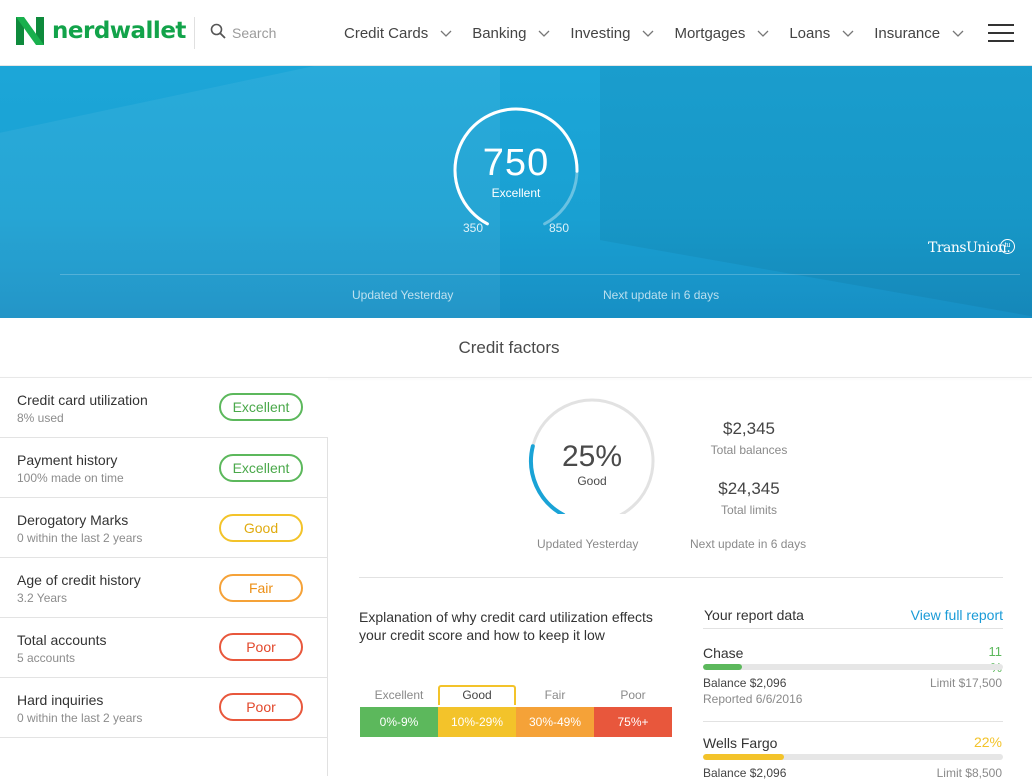 The image size is (1032, 780). Describe the element at coordinates (70, 478) in the screenshot. I see `factor-subtext: 100% made on time` at that location.